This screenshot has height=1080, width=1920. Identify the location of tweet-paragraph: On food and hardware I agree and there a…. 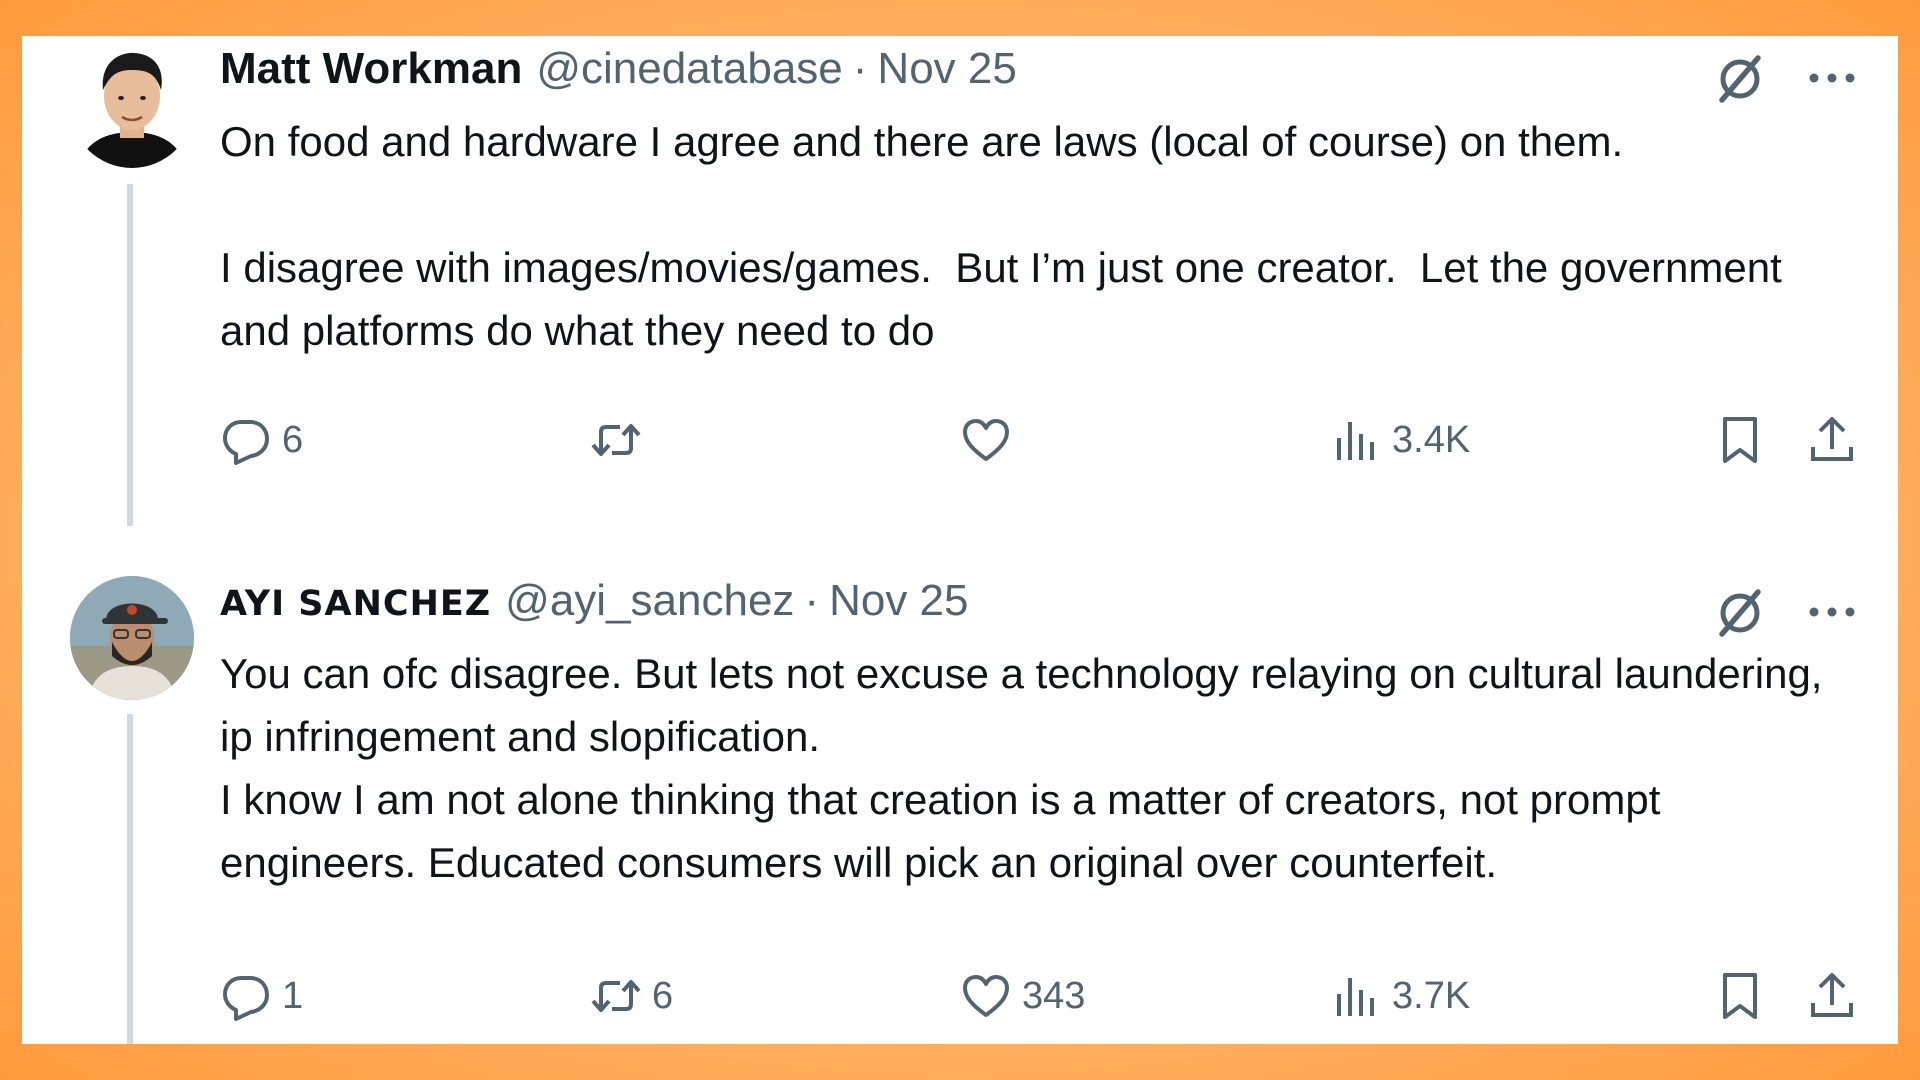
(922, 141).